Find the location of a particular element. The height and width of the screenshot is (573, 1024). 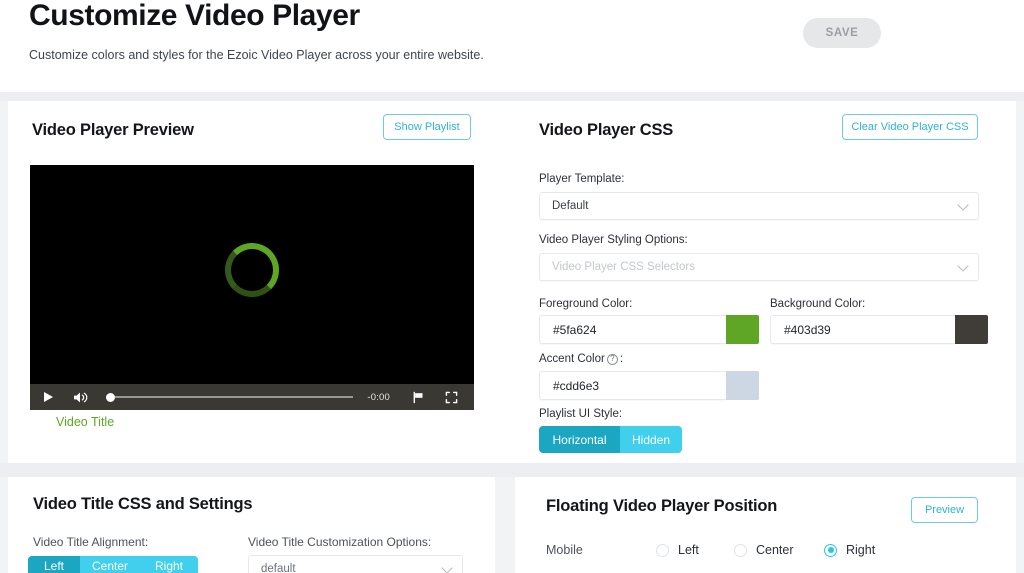

player-template-label: Player Template: is located at coordinates (582, 179).